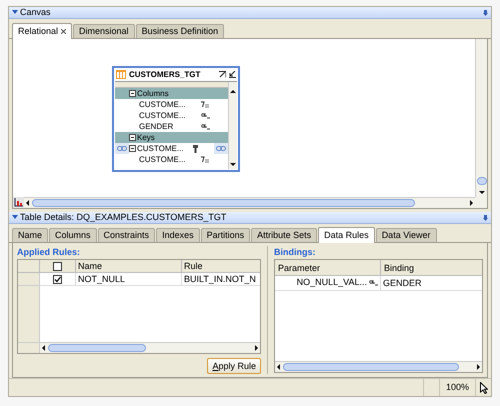 The height and width of the screenshot is (406, 500). I want to click on panel-title: Table Details: DQ_EXAMPLES.CUSTOMERS_TGT, so click(123, 217).